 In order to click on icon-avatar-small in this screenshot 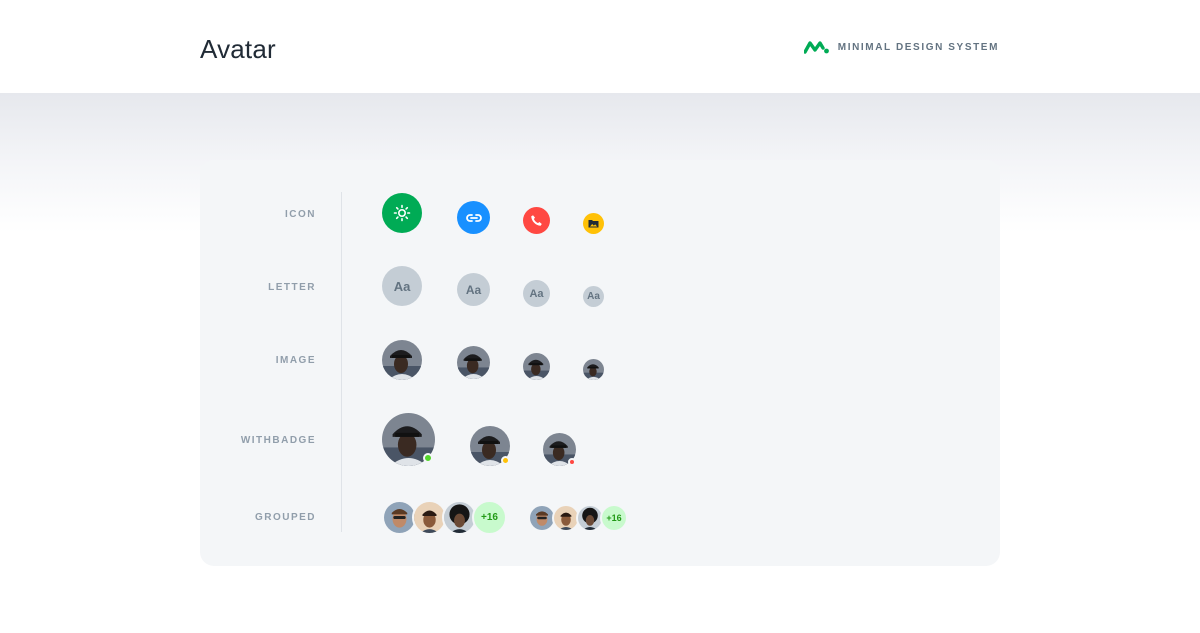, I will do `click(536, 220)`.